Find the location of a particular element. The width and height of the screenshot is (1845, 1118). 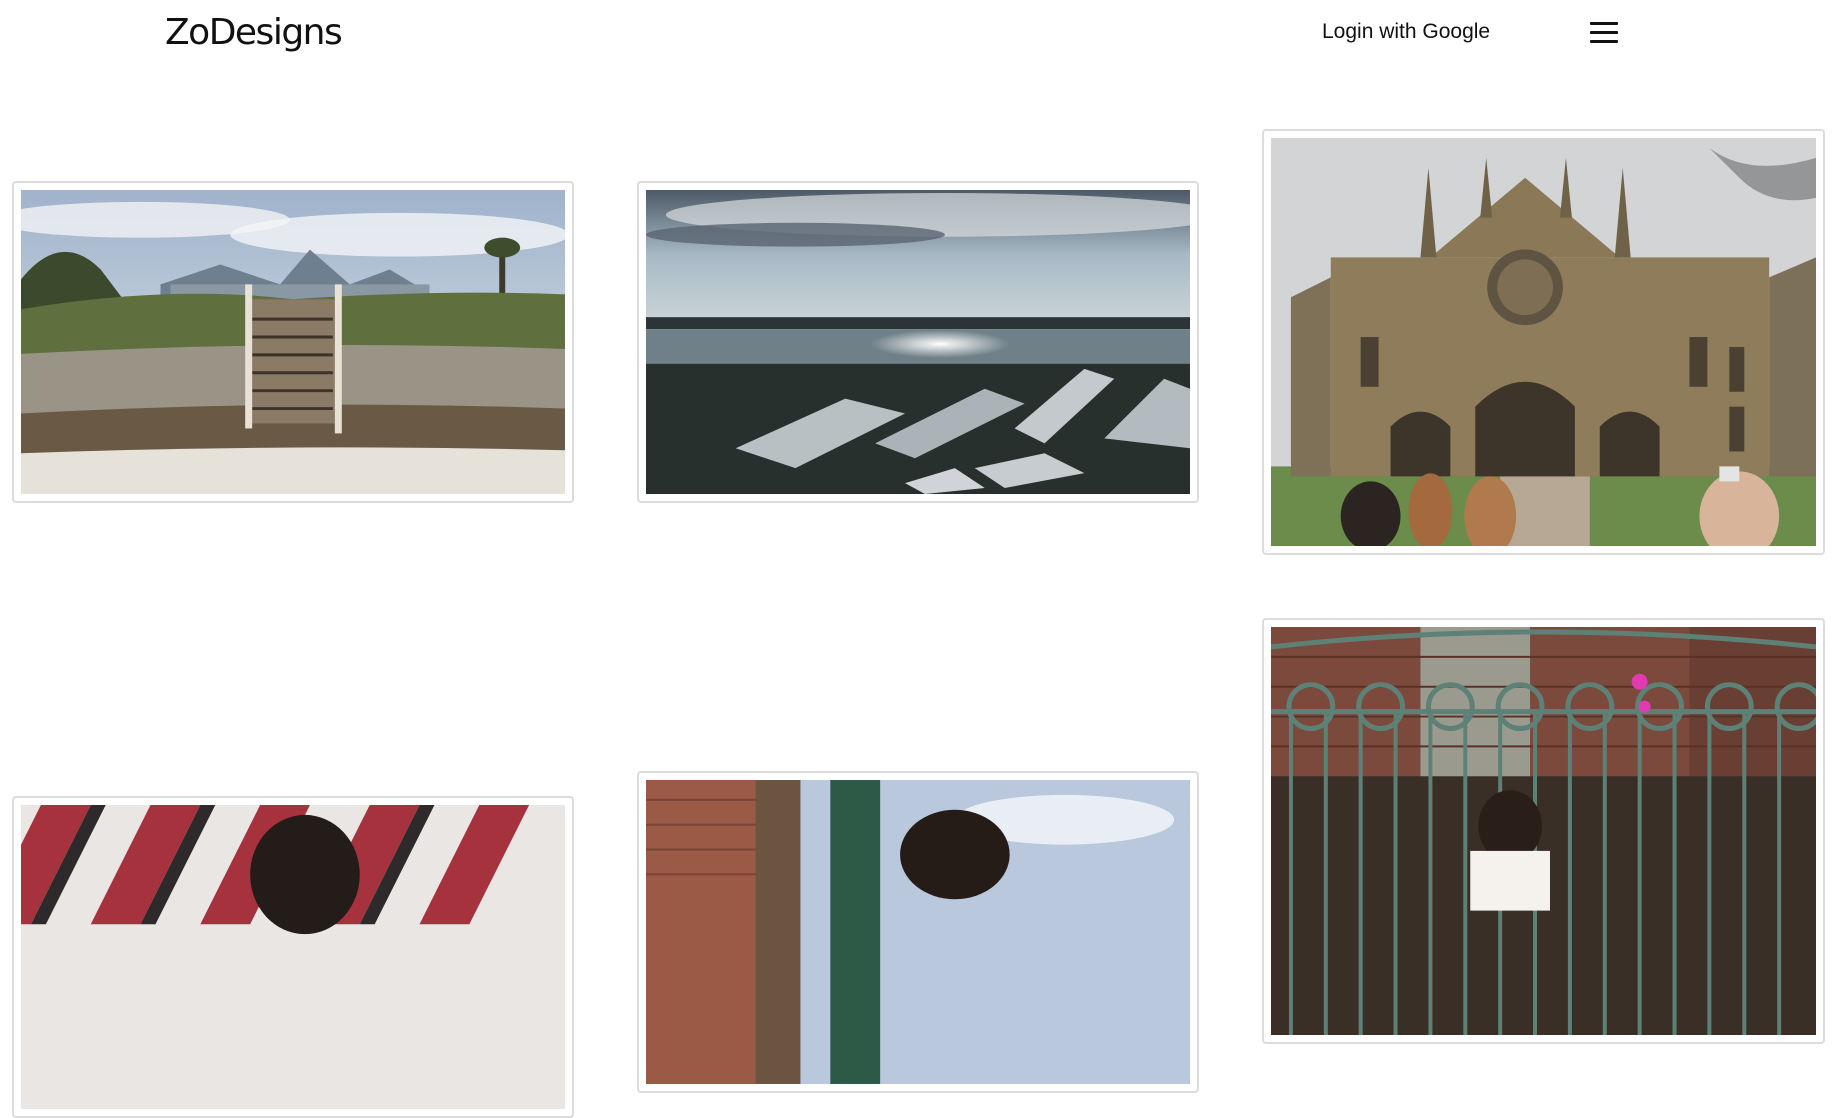

gallery-card-beach-stairs is located at coordinates (293, 342).